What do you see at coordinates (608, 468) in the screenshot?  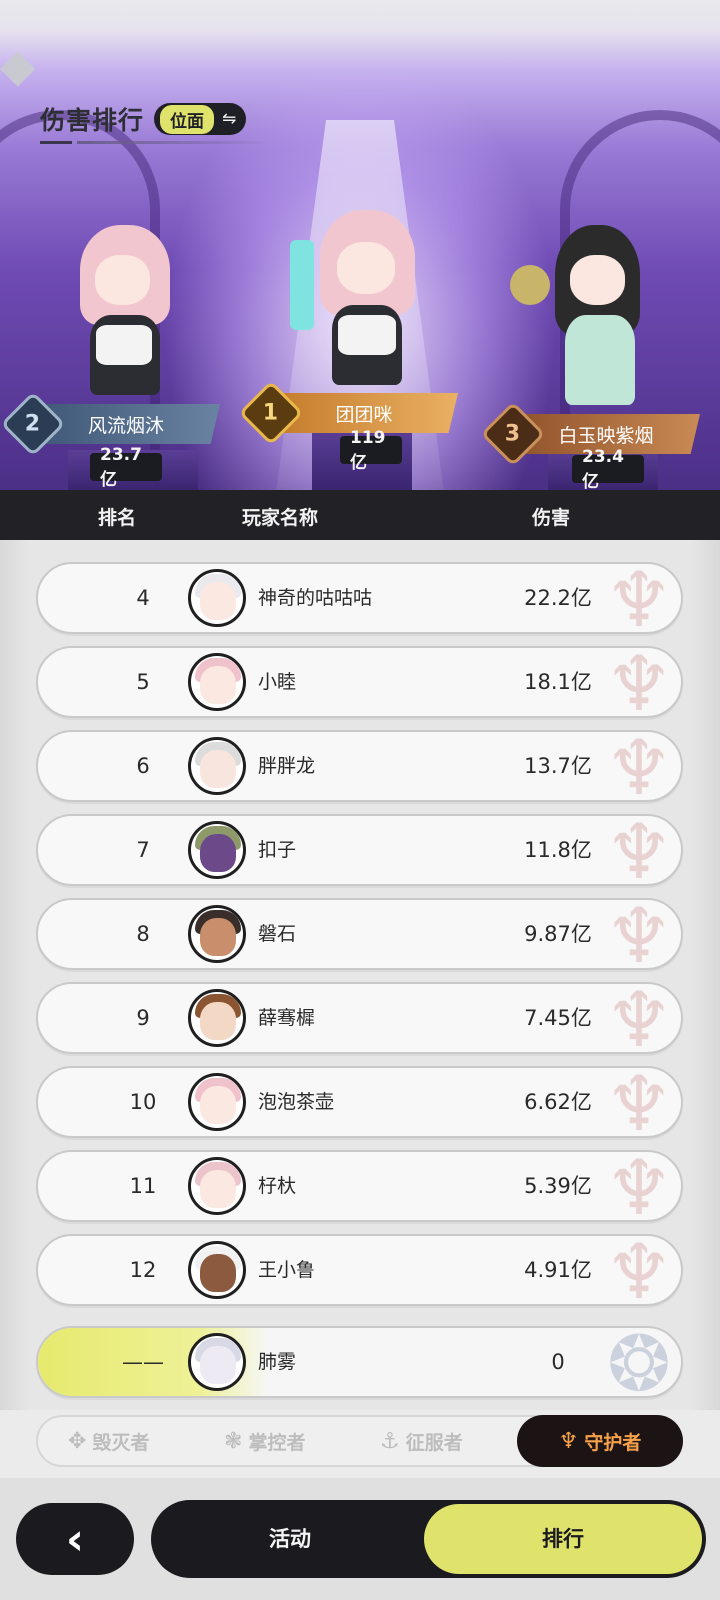 I see `podium-score-3: 23.4亿` at bounding box center [608, 468].